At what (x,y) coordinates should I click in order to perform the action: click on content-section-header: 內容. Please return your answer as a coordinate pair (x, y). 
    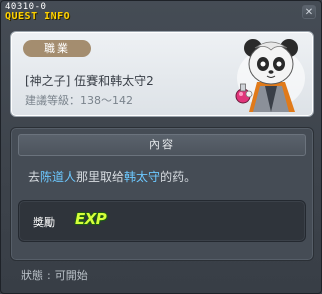
    Looking at the image, I should click on (162, 145).